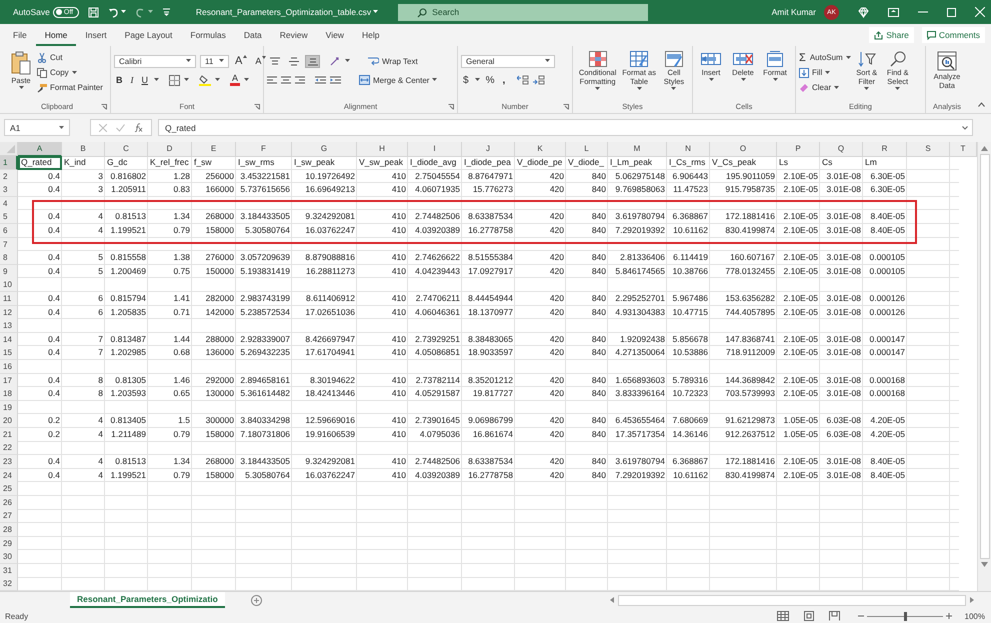  What do you see at coordinates (56, 35) in the screenshot?
I see `menu-tab: Home` at bounding box center [56, 35].